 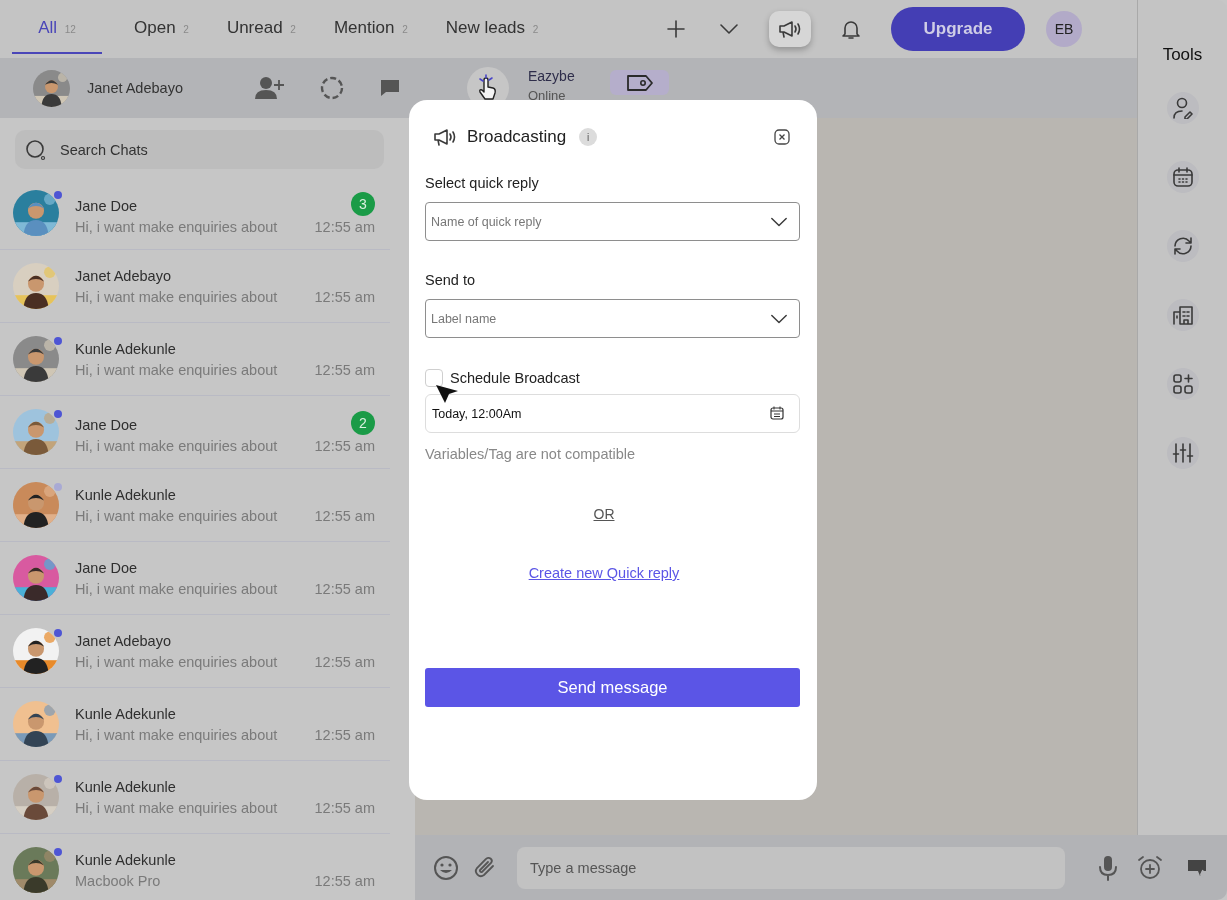 What do you see at coordinates (363, 203) in the screenshot?
I see `unread-badge: 3` at bounding box center [363, 203].